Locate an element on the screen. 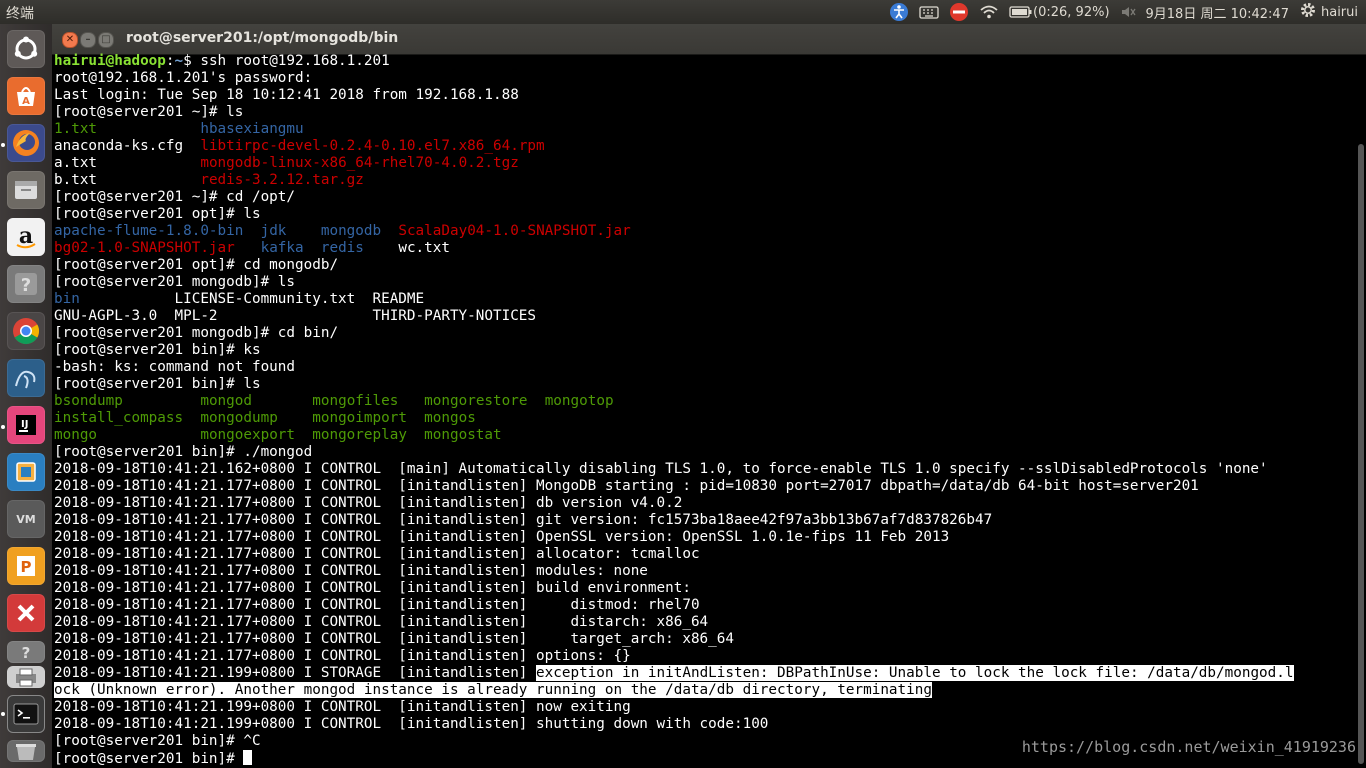 This screenshot has width=1366, height=768. terminal-text: : is located at coordinates (170, 61).